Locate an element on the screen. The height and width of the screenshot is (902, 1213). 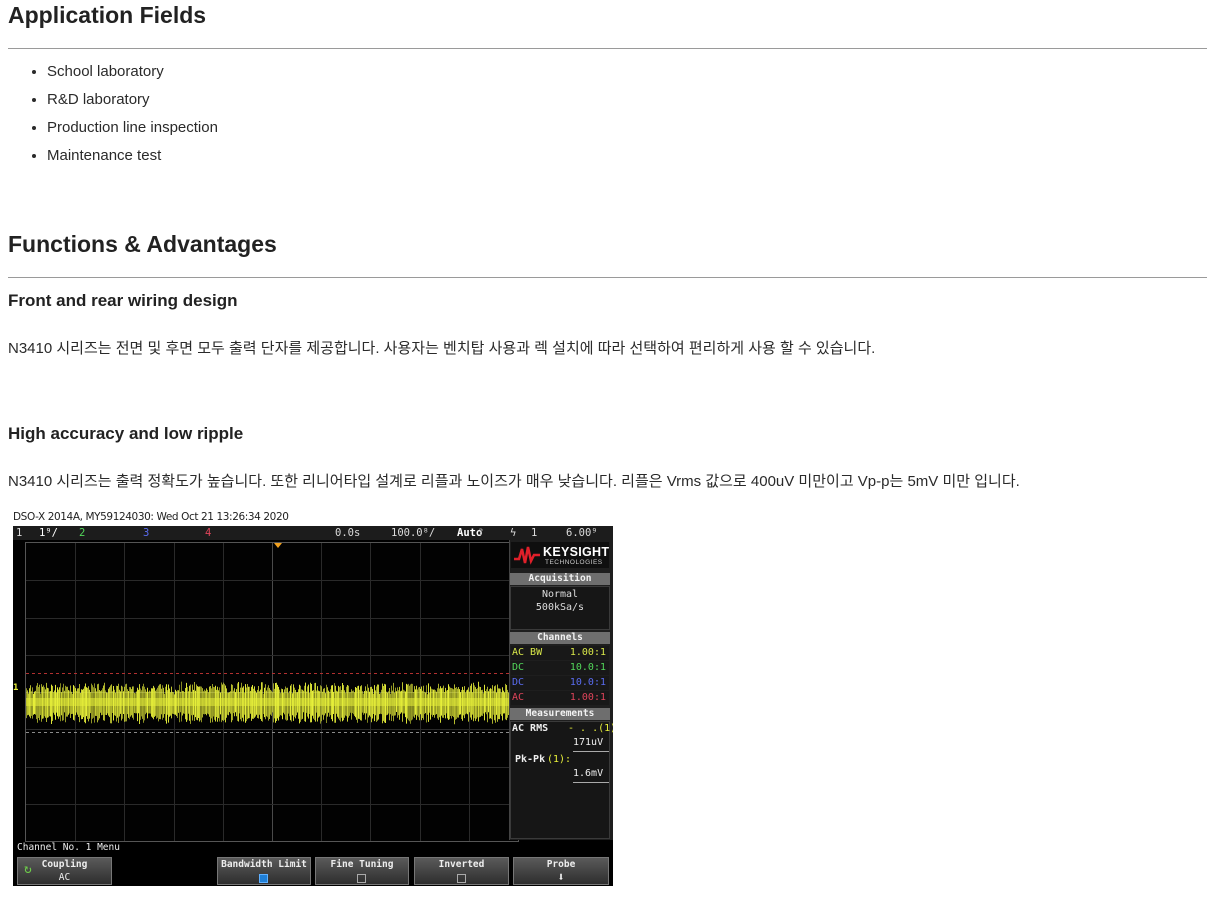
channel-menu-title: Channel No. 1 Menu is located at coordinates (68, 847).